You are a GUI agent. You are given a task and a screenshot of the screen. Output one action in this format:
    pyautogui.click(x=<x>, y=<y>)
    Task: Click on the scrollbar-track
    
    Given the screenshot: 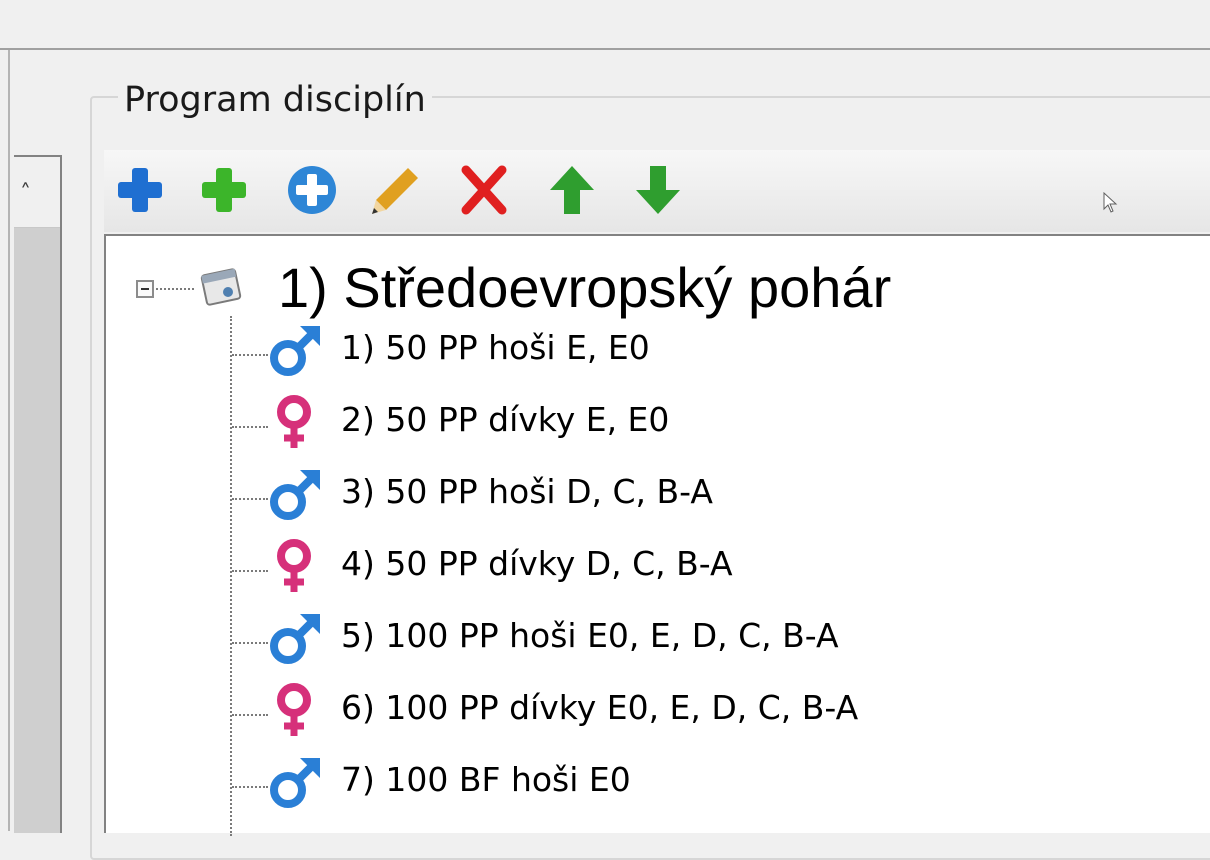 What is the action you would take?
    pyautogui.click(x=37, y=530)
    